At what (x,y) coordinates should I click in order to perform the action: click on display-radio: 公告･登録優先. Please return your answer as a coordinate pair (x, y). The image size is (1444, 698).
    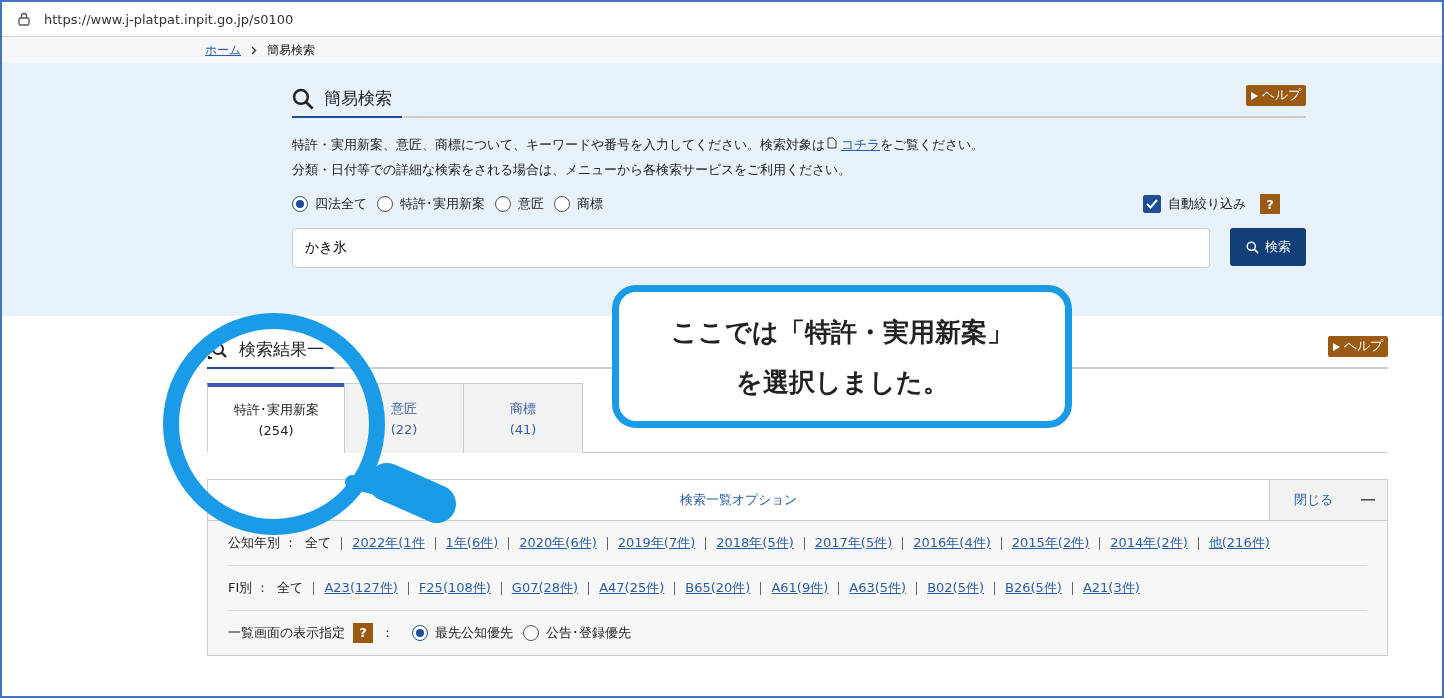
    Looking at the image, I should click on (577, 633).